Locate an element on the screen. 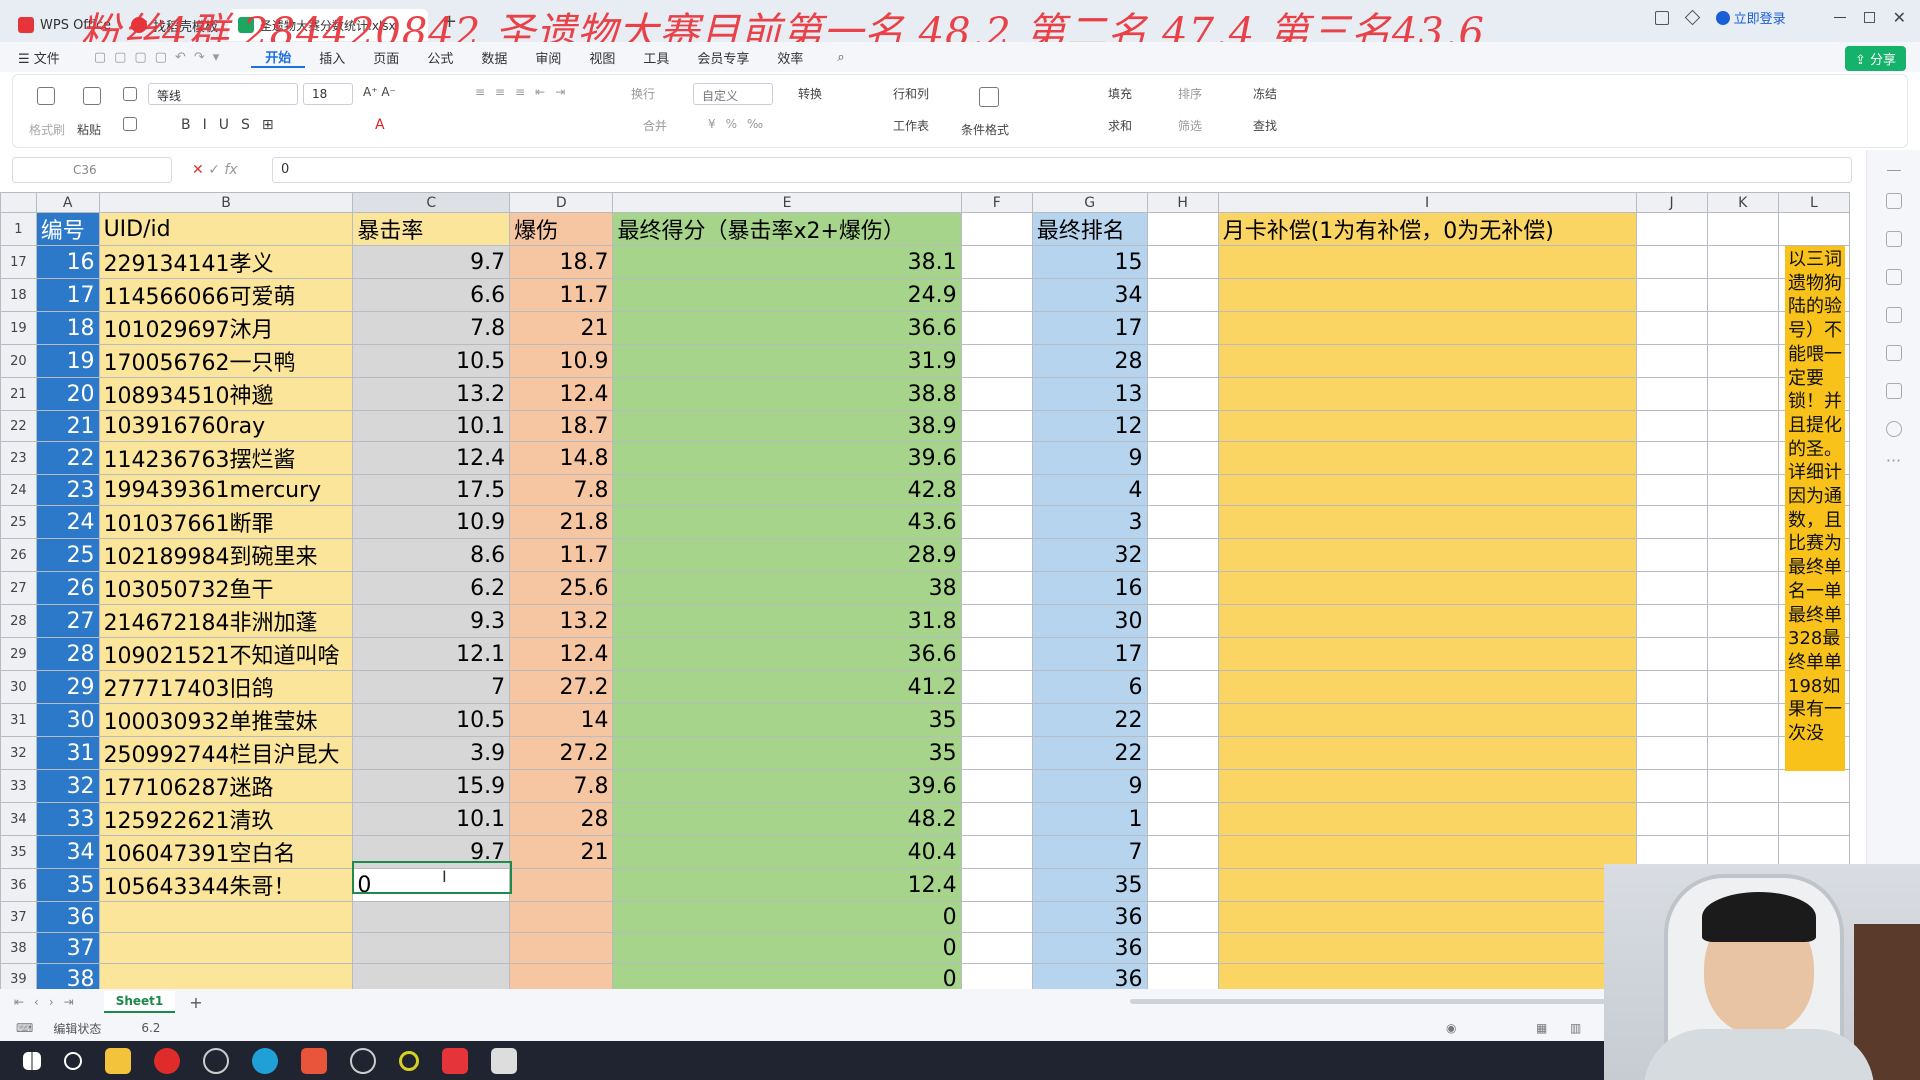 The height and width of the screenshot is (1080, 1920). number-format-select: 自定义 is located at coordinates (733, 94).